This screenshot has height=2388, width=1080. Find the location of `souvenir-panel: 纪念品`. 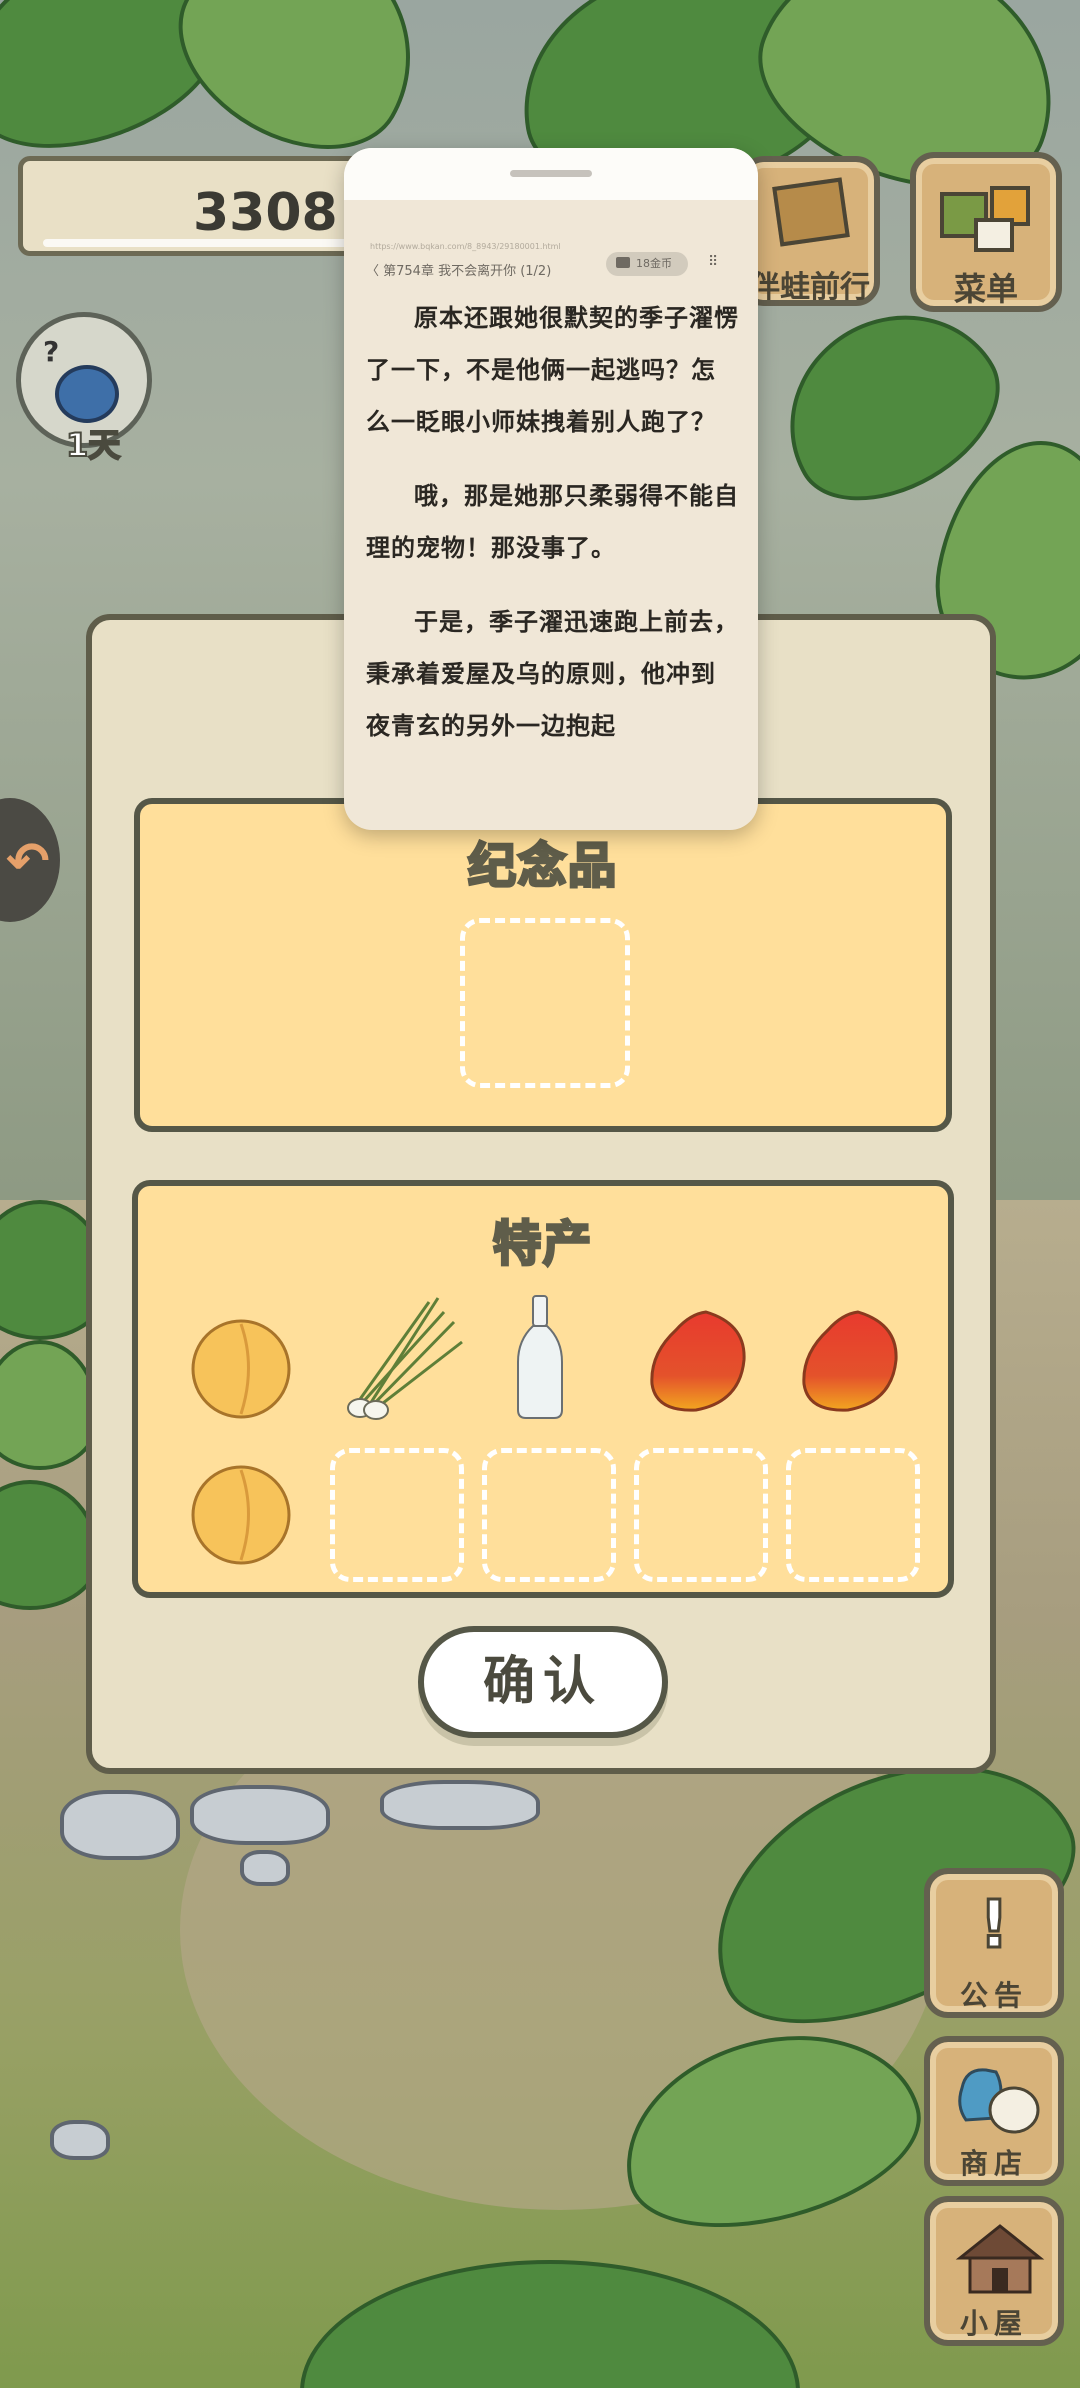

souvenir-panel: 纪念品 is located at coordinates (543, 965).